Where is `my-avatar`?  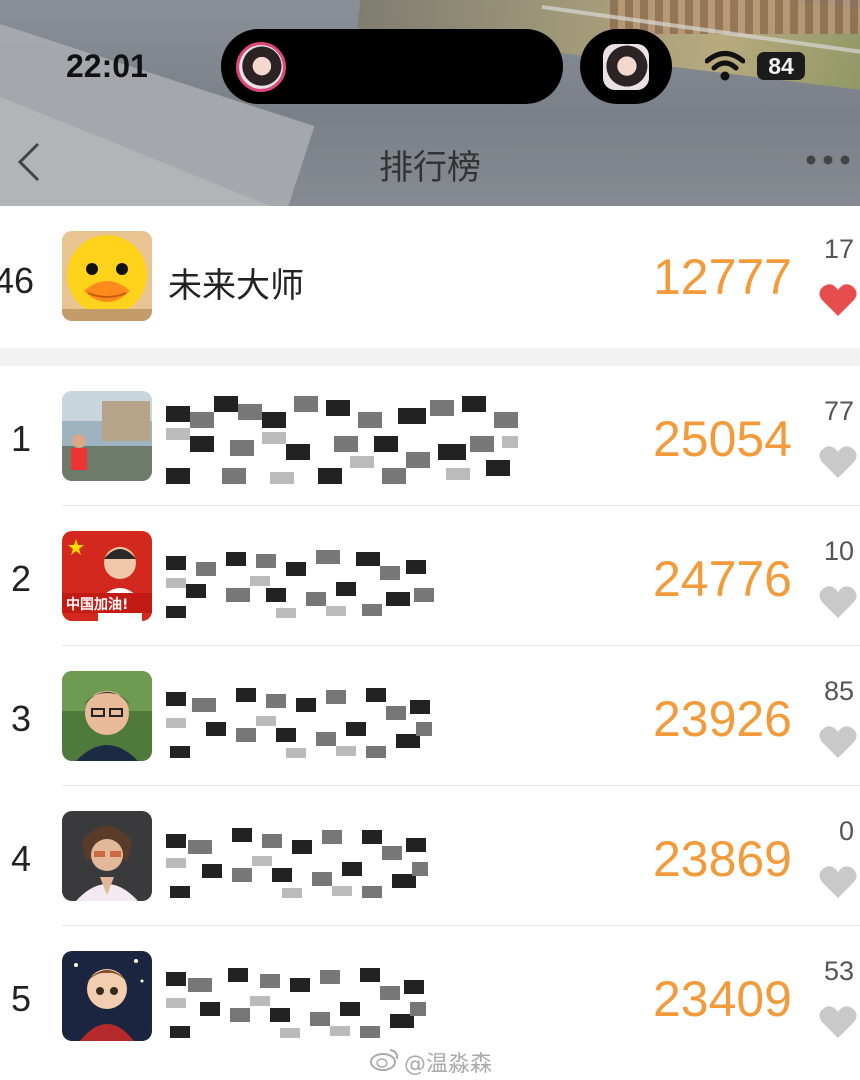 my-avatar is located at coordinates (107, 276).